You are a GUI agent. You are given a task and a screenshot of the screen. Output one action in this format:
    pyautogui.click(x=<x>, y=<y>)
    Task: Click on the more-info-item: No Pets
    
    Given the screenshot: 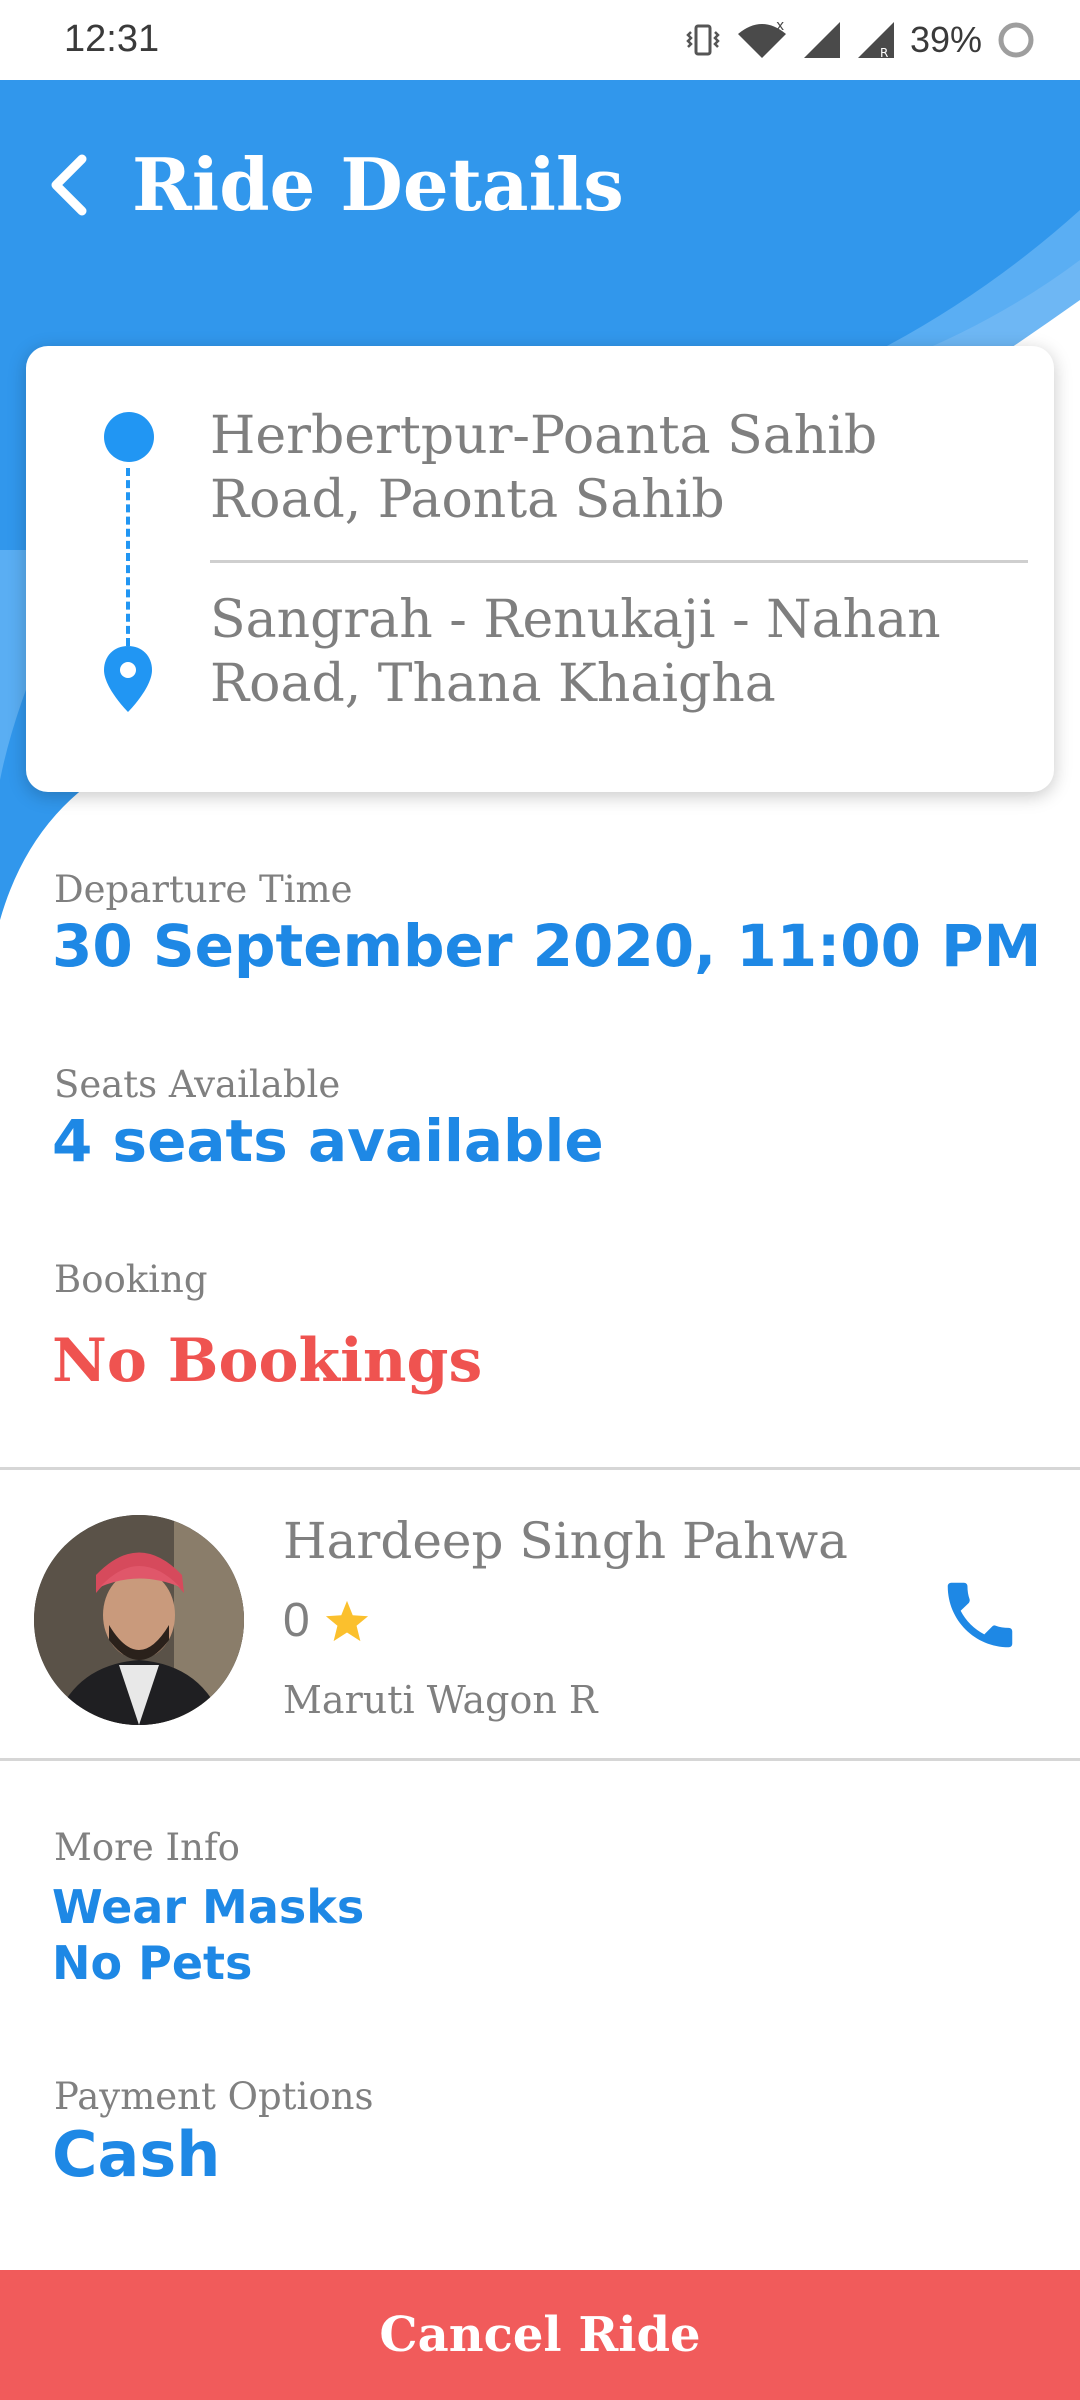 What is the action you would take?
    pyautogui.click(x=152, y=1963)
    